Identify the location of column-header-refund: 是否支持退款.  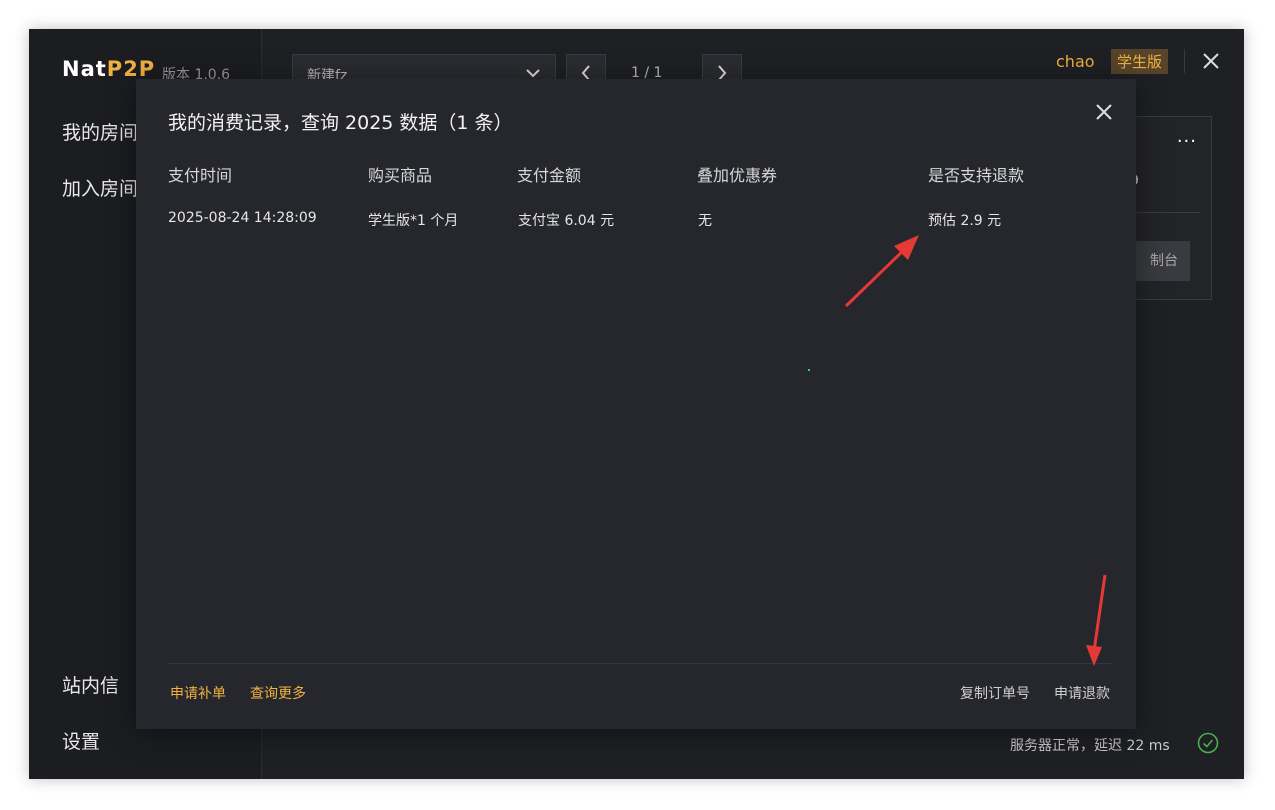
(976, 175).